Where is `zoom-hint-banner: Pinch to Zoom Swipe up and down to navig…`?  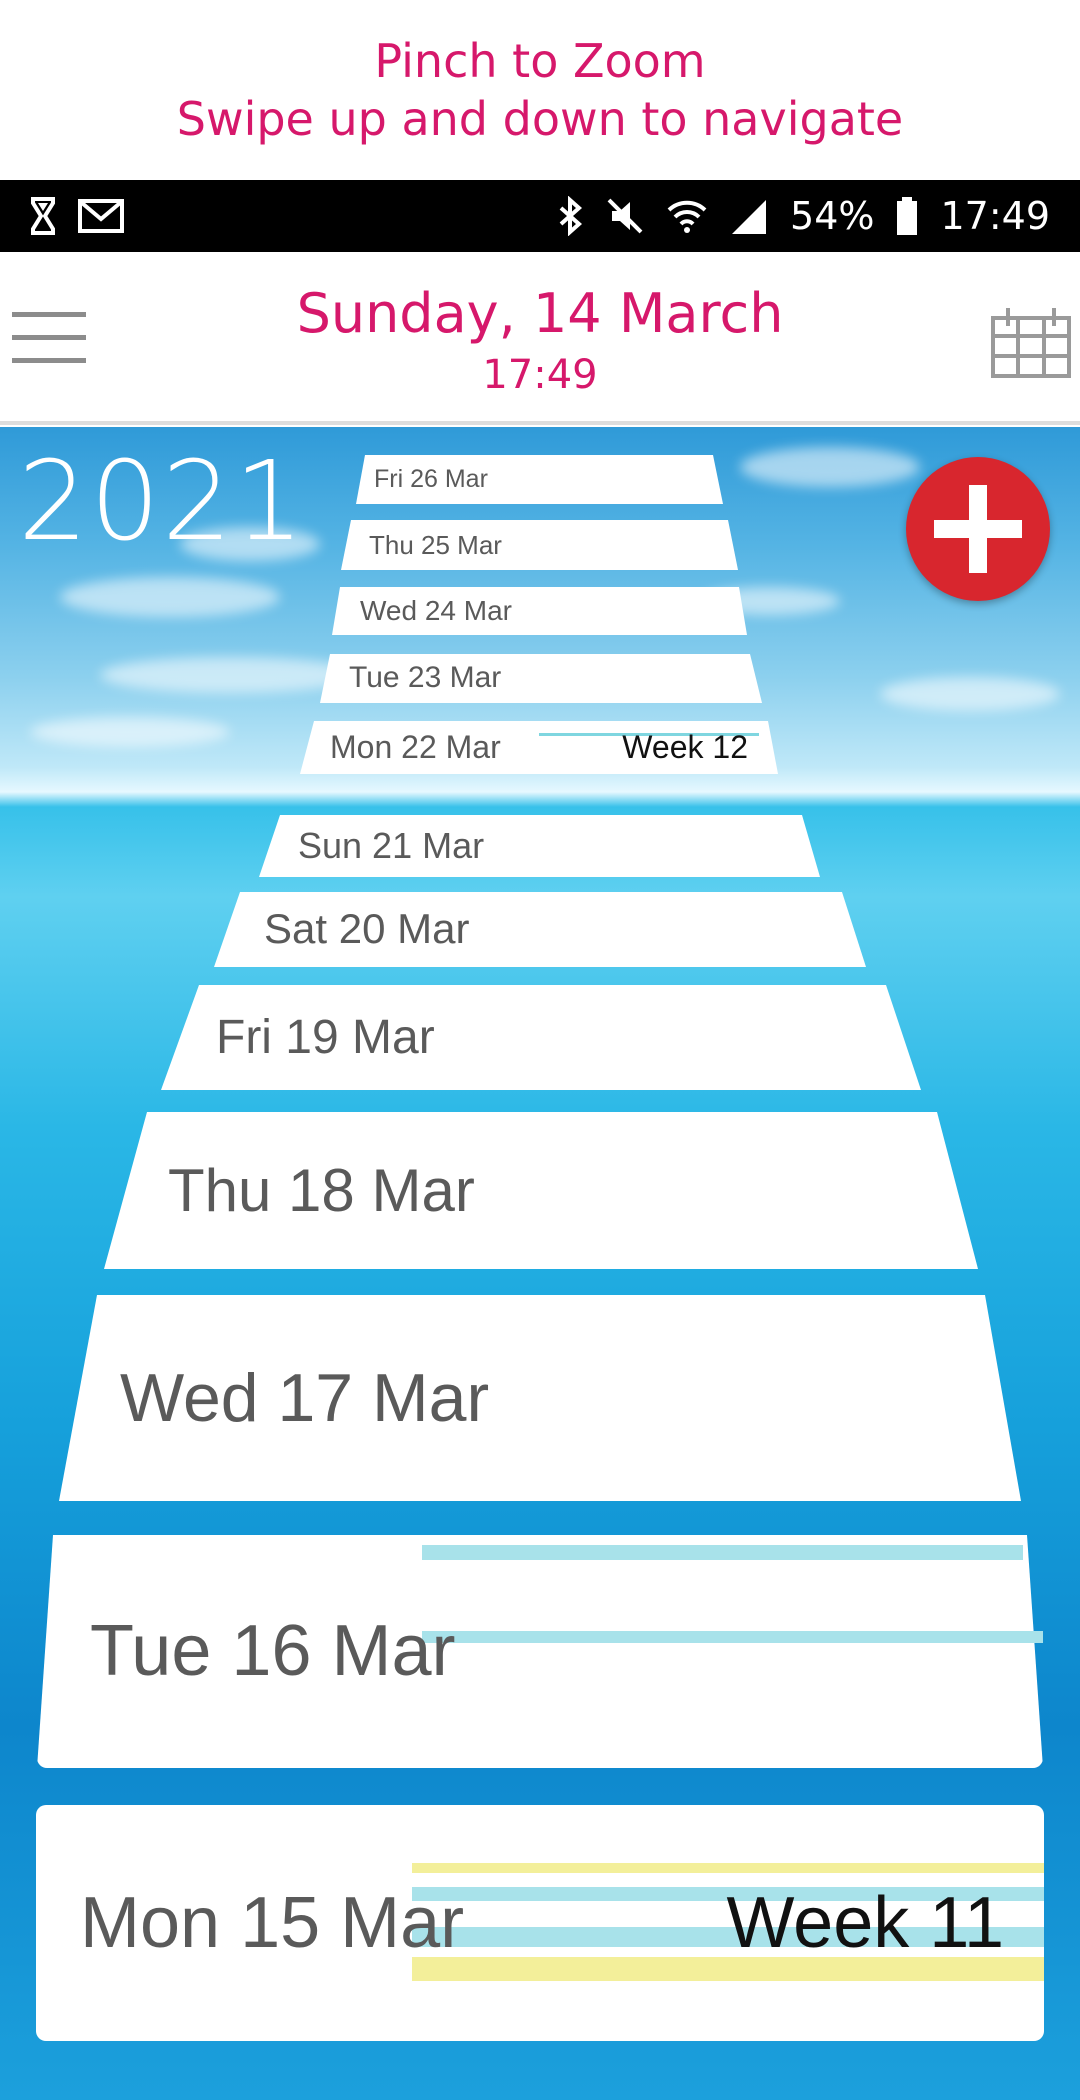
zoom-hint-banner: Pinch to Zoom Swipe up and down to navig… is located at coordinates (540, 90).